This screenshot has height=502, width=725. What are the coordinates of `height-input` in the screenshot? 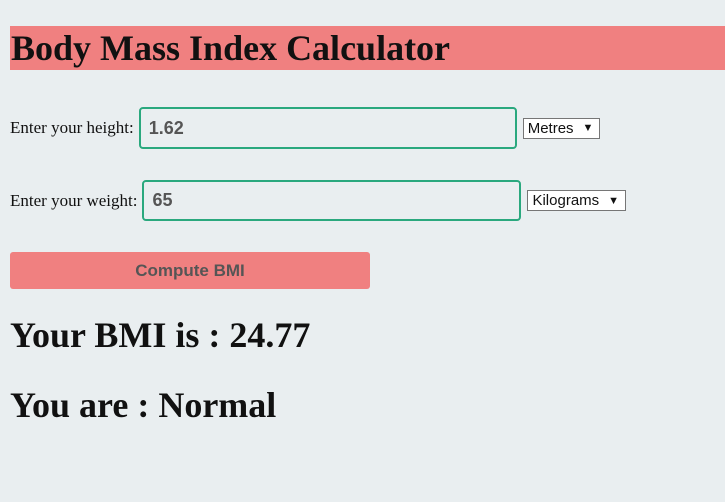 It's located at (327, 128).